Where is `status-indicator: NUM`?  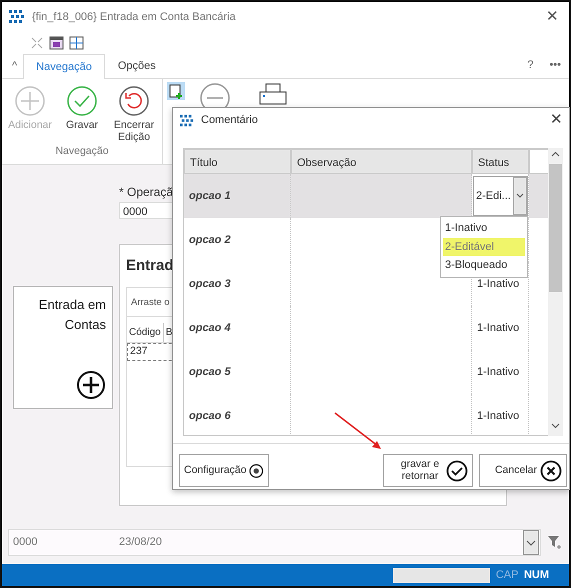 status-indicator: NUM is located at coordinates (536, 575).